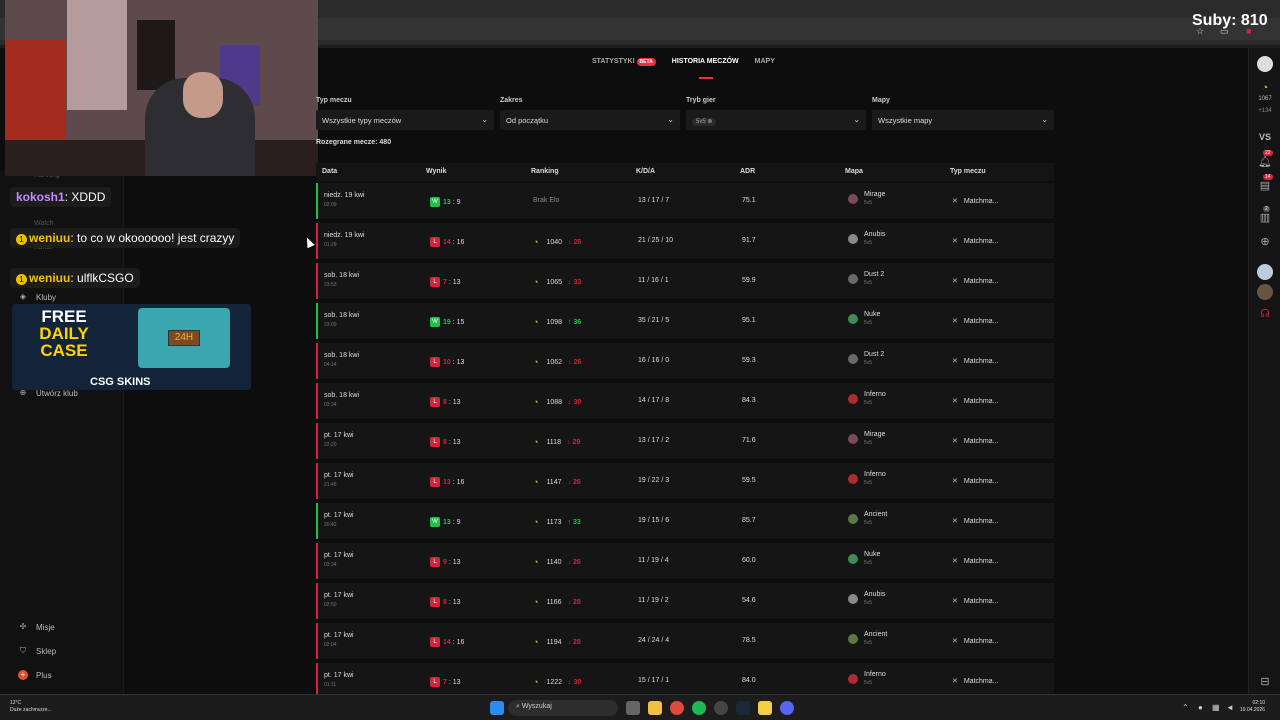  I want to click on filter-range: Od początku ⌄, so click(590, 120).